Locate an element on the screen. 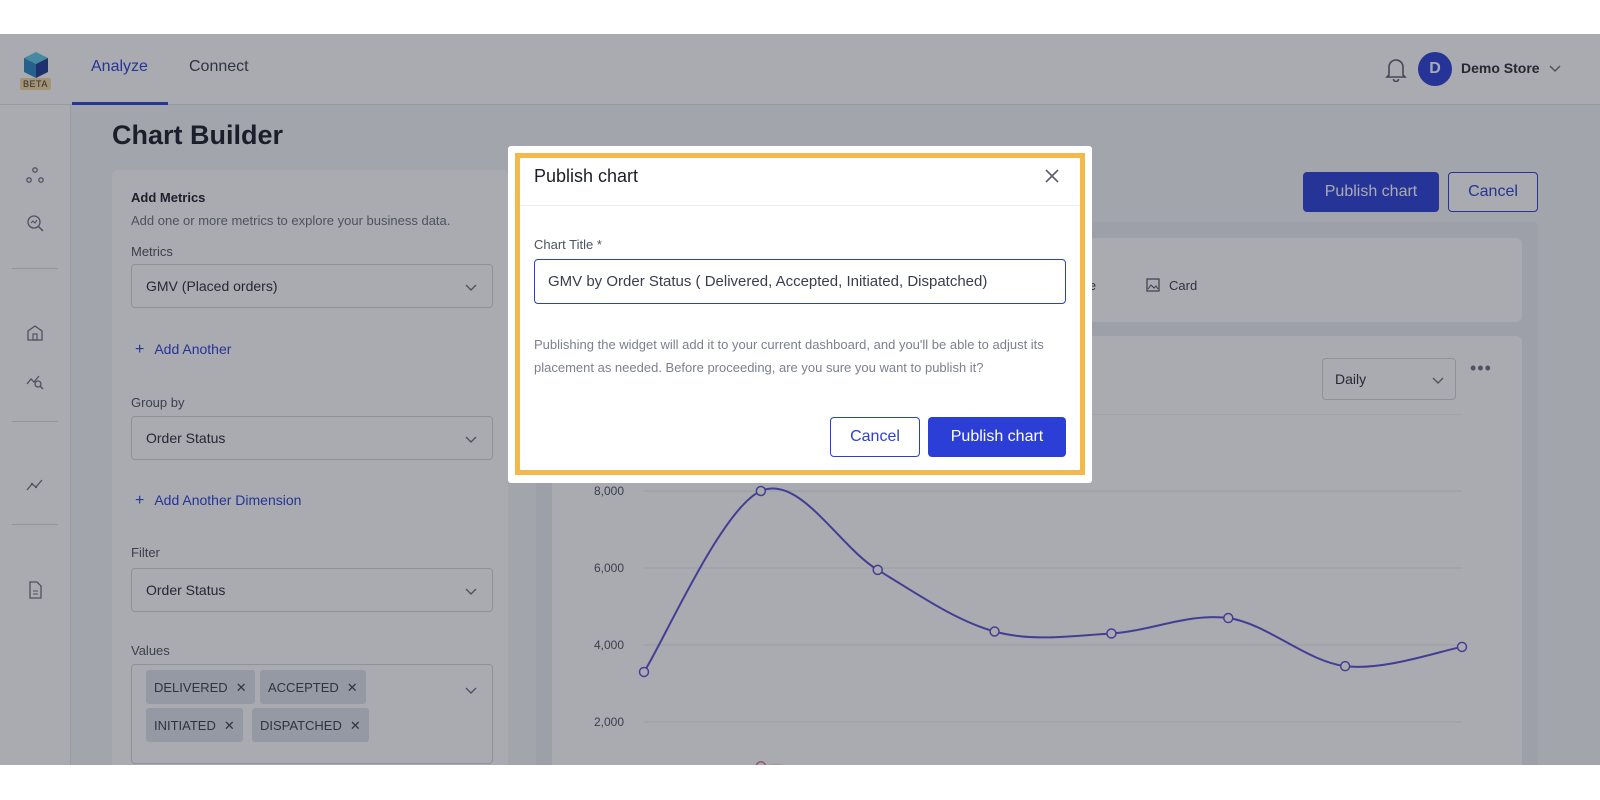 This screenshot has height=800, width=1600. close-icon is located at coordinates (1052, 176).